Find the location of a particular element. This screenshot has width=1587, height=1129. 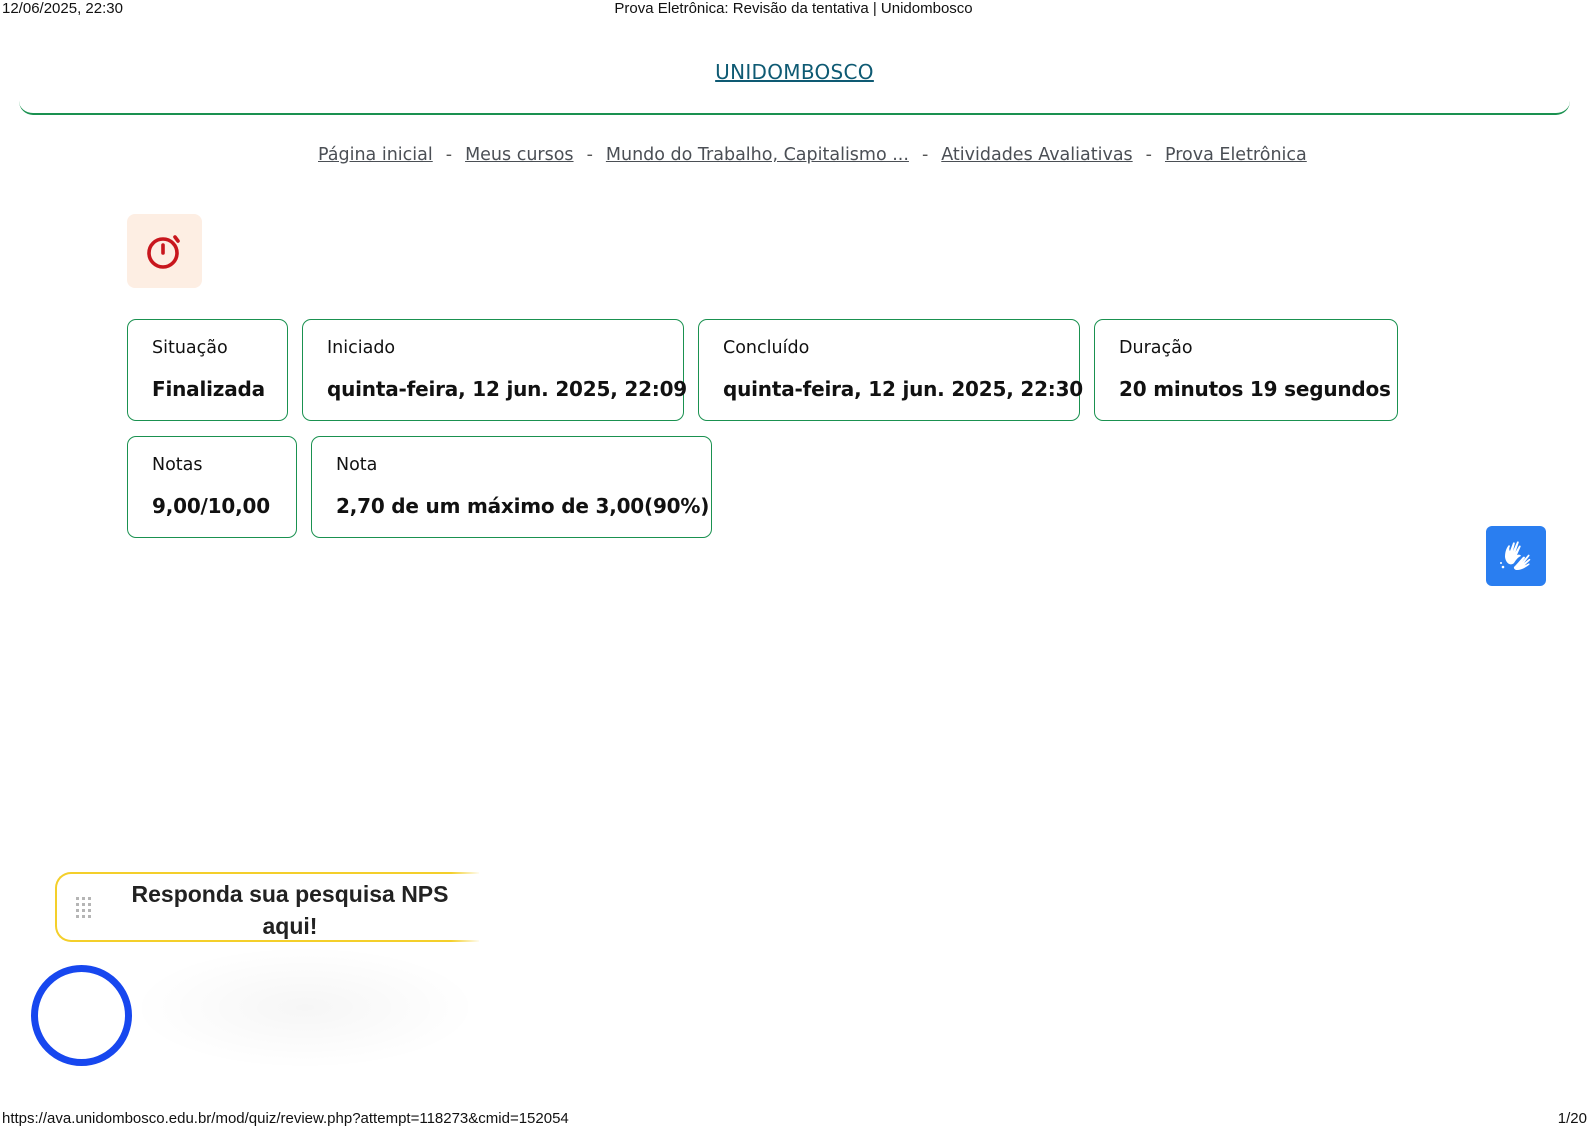

summary-card-duration: Duração 20 minutos 19 segundos is located at coordinates (1246, 370).